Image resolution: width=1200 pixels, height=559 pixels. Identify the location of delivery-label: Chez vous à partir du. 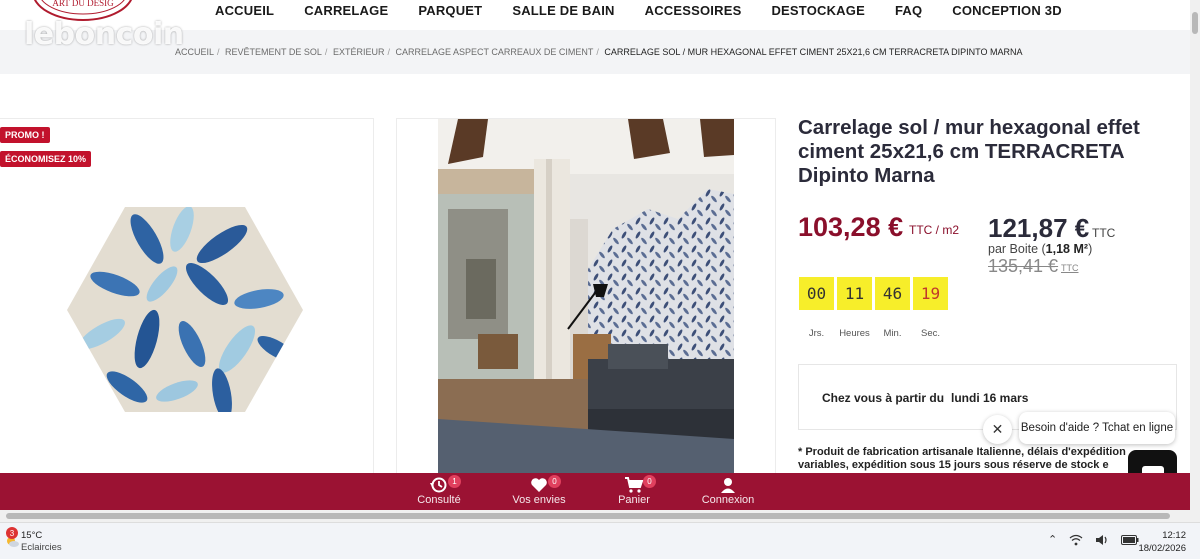
(883, 398).